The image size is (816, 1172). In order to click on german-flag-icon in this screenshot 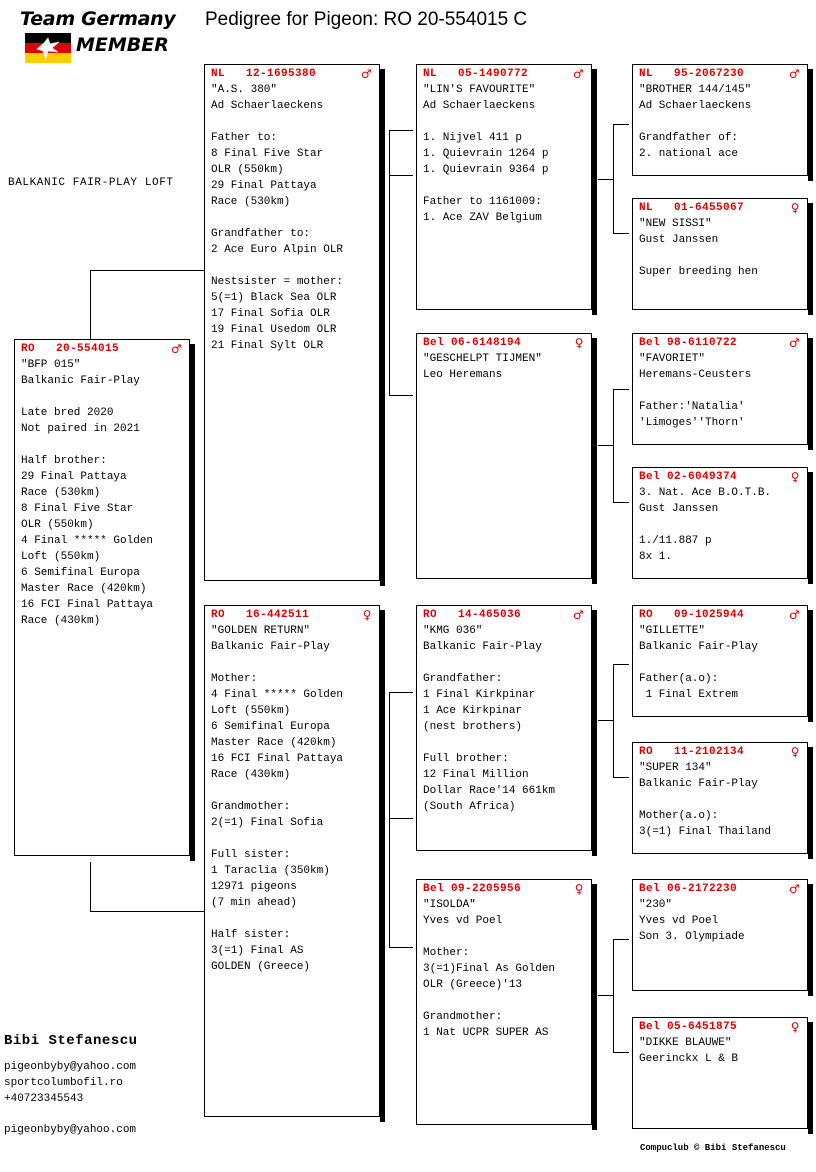, I will do `click(48, 48)`.